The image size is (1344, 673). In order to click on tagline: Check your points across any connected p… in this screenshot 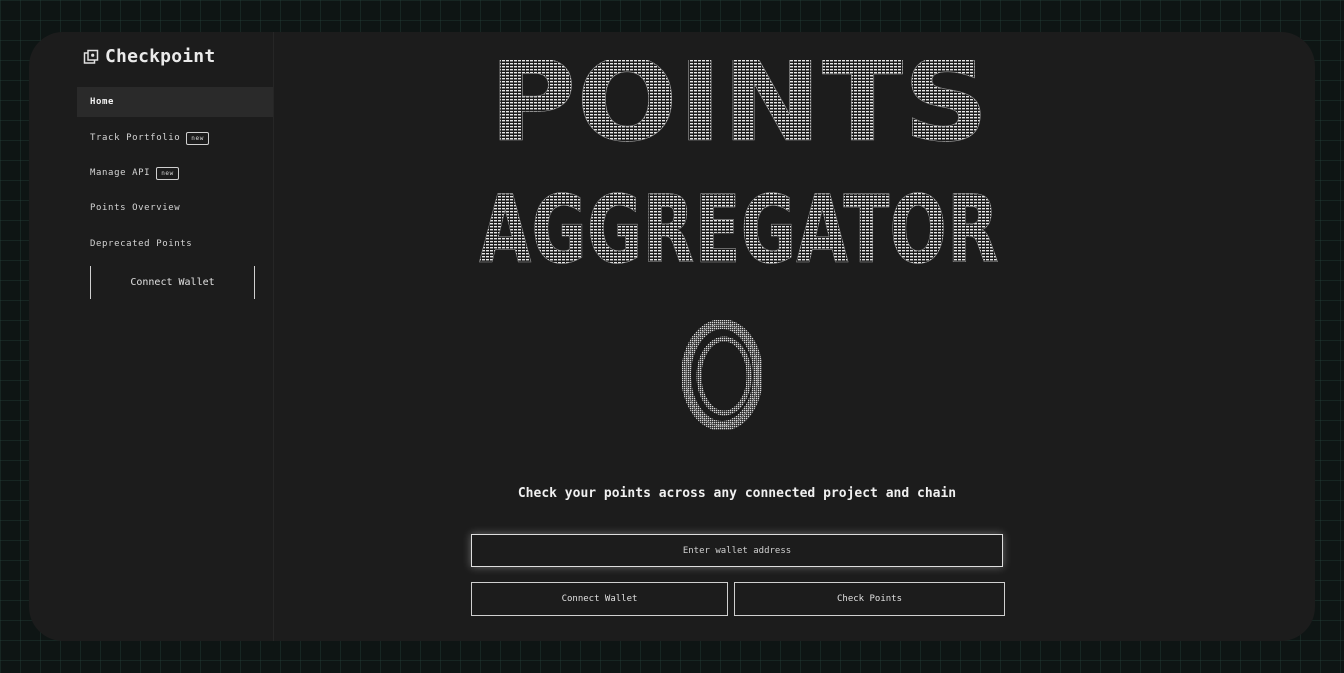, I will do `click(737, 493)`.